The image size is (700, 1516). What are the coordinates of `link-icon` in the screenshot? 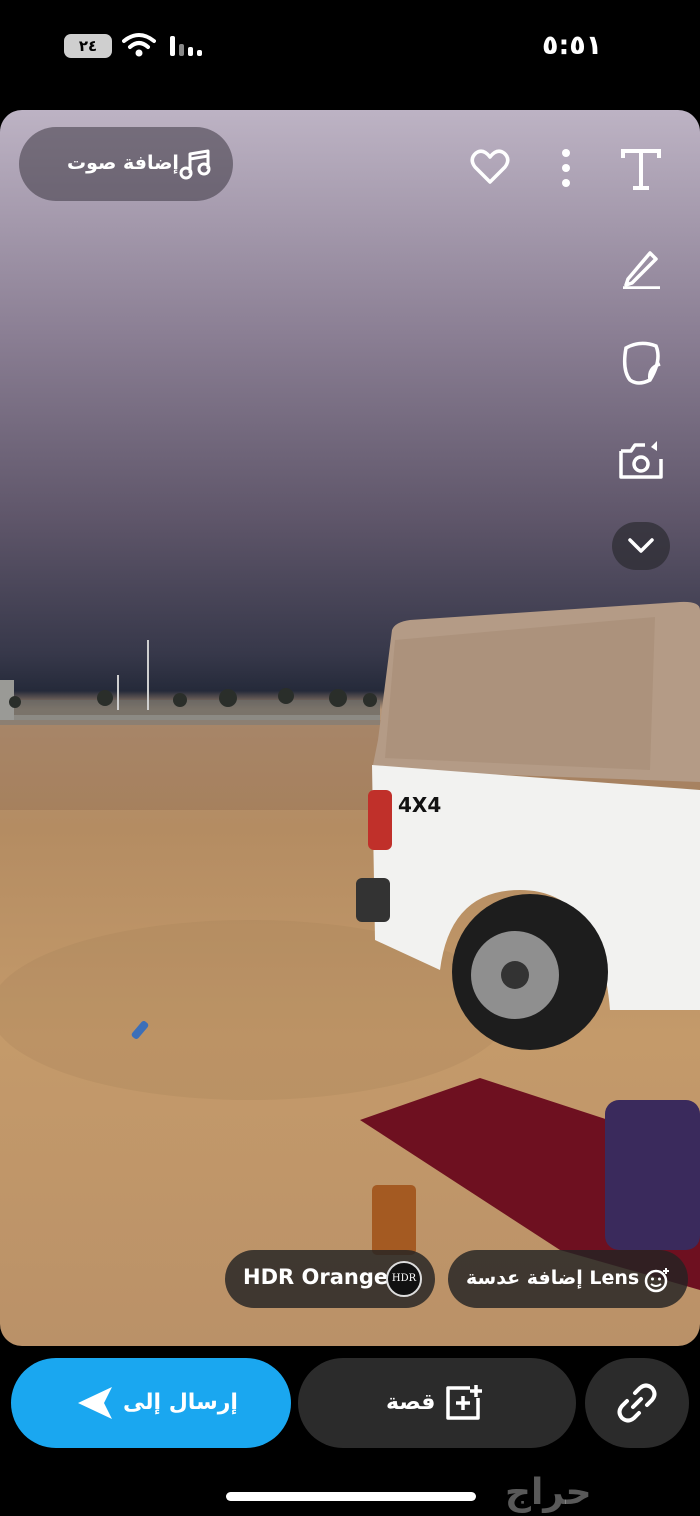 It's located at (637, 1403).